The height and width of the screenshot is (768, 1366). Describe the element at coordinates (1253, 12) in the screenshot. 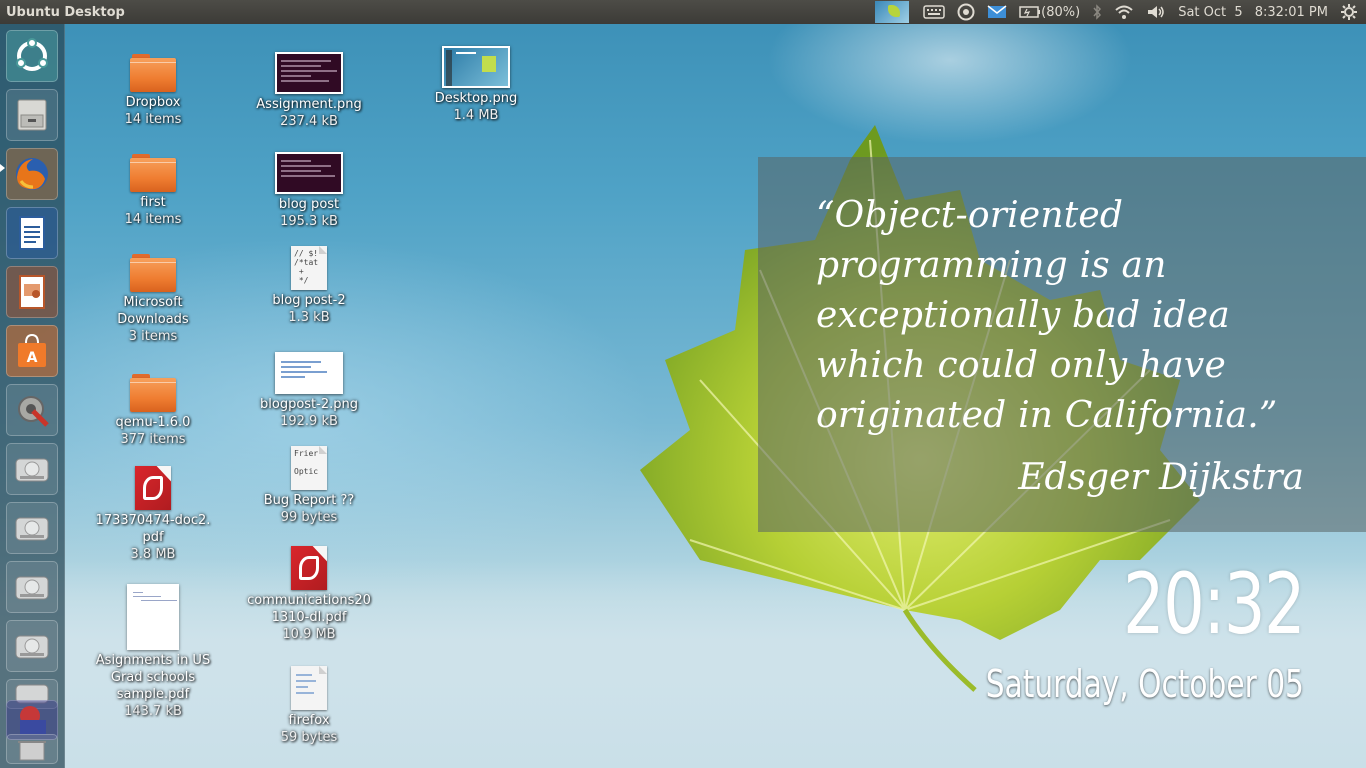

I see `datetime-indicator: Sat Oct 5 8:32:01 PM` at that location.